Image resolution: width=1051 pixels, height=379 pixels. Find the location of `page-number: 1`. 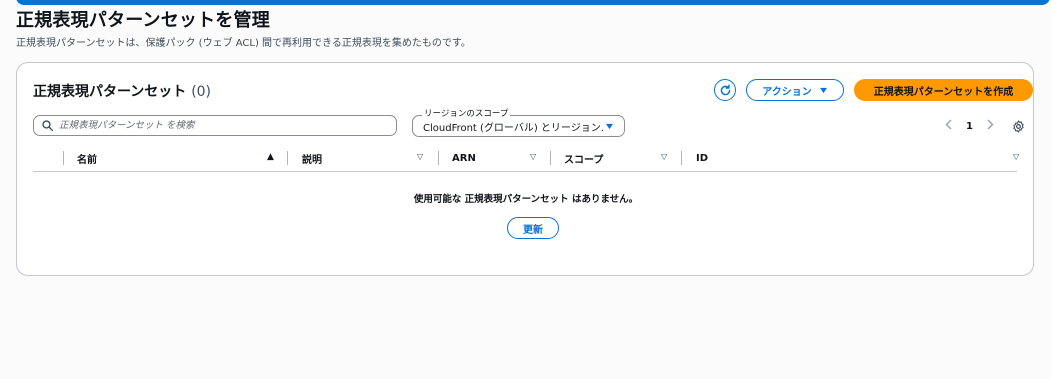

page-number: 1 is located at coordinates (969, 126).